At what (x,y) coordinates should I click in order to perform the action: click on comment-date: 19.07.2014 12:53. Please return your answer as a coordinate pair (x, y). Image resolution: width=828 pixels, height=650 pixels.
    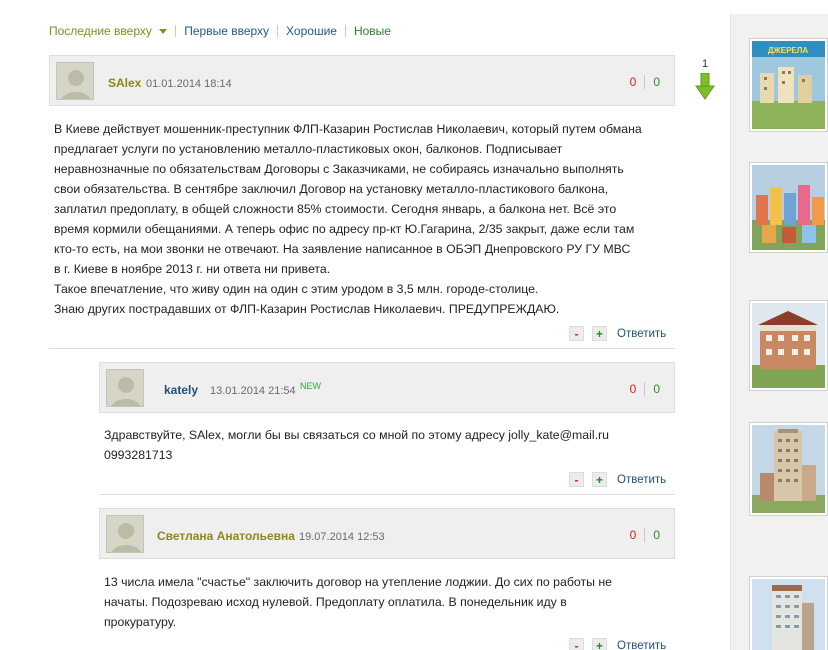
    Looking at the image, I should click on (342, 537).